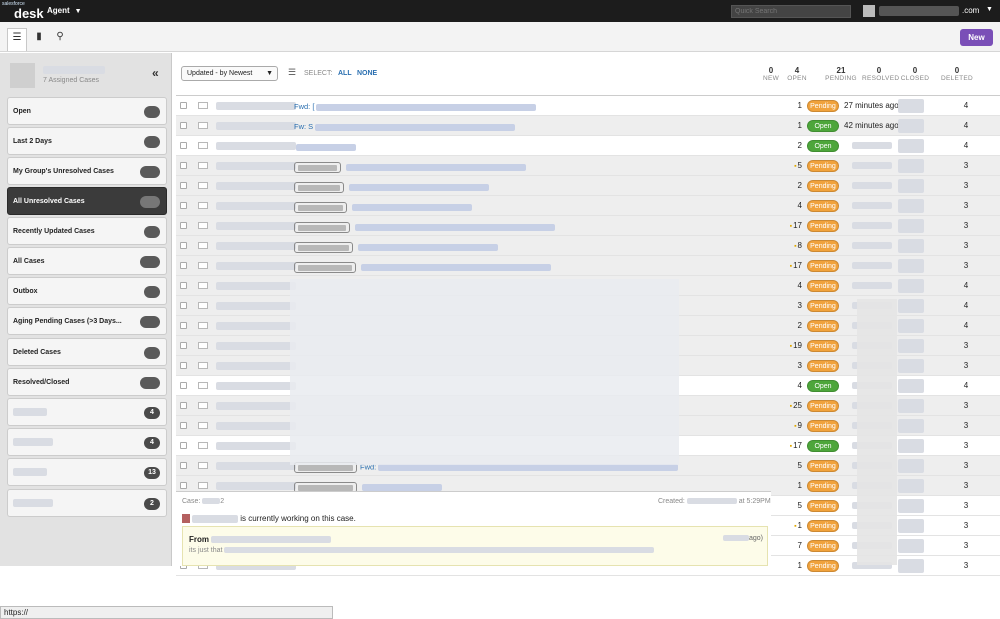 The image size is (1000, 619). Describe the element at coordinates (17, 39) in the screenshot. I see `list-view-icon: ☰` at that location.